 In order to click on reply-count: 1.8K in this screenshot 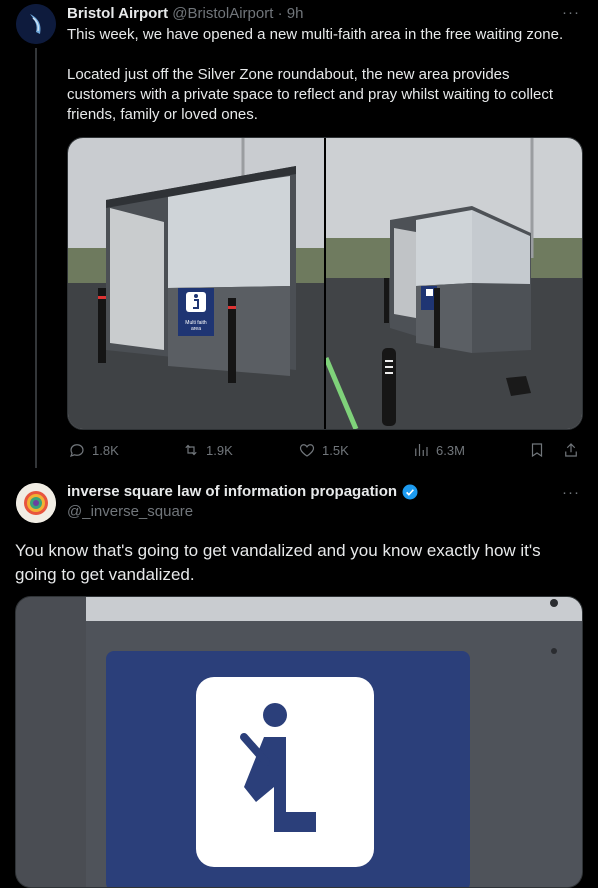, I will do `click(105, 450)`.